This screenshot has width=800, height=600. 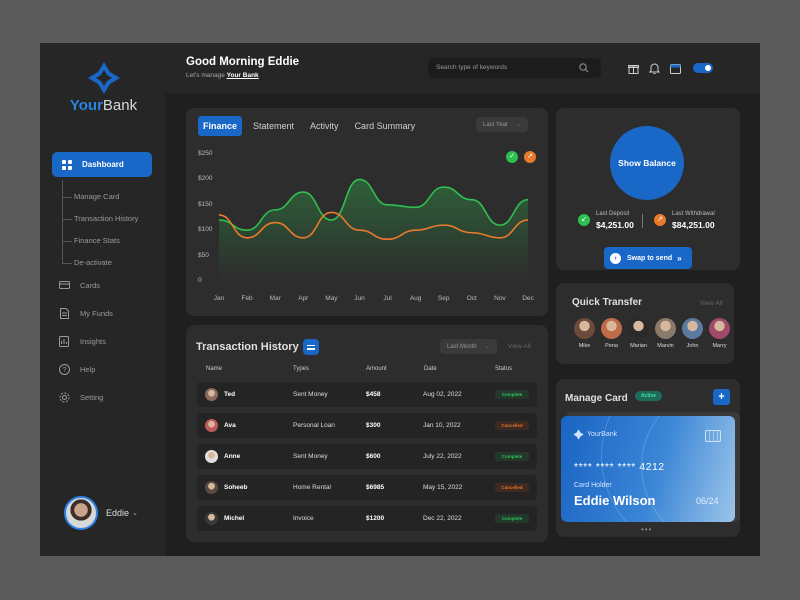 I want to click on logo-icon, so click(x=578, y=434).